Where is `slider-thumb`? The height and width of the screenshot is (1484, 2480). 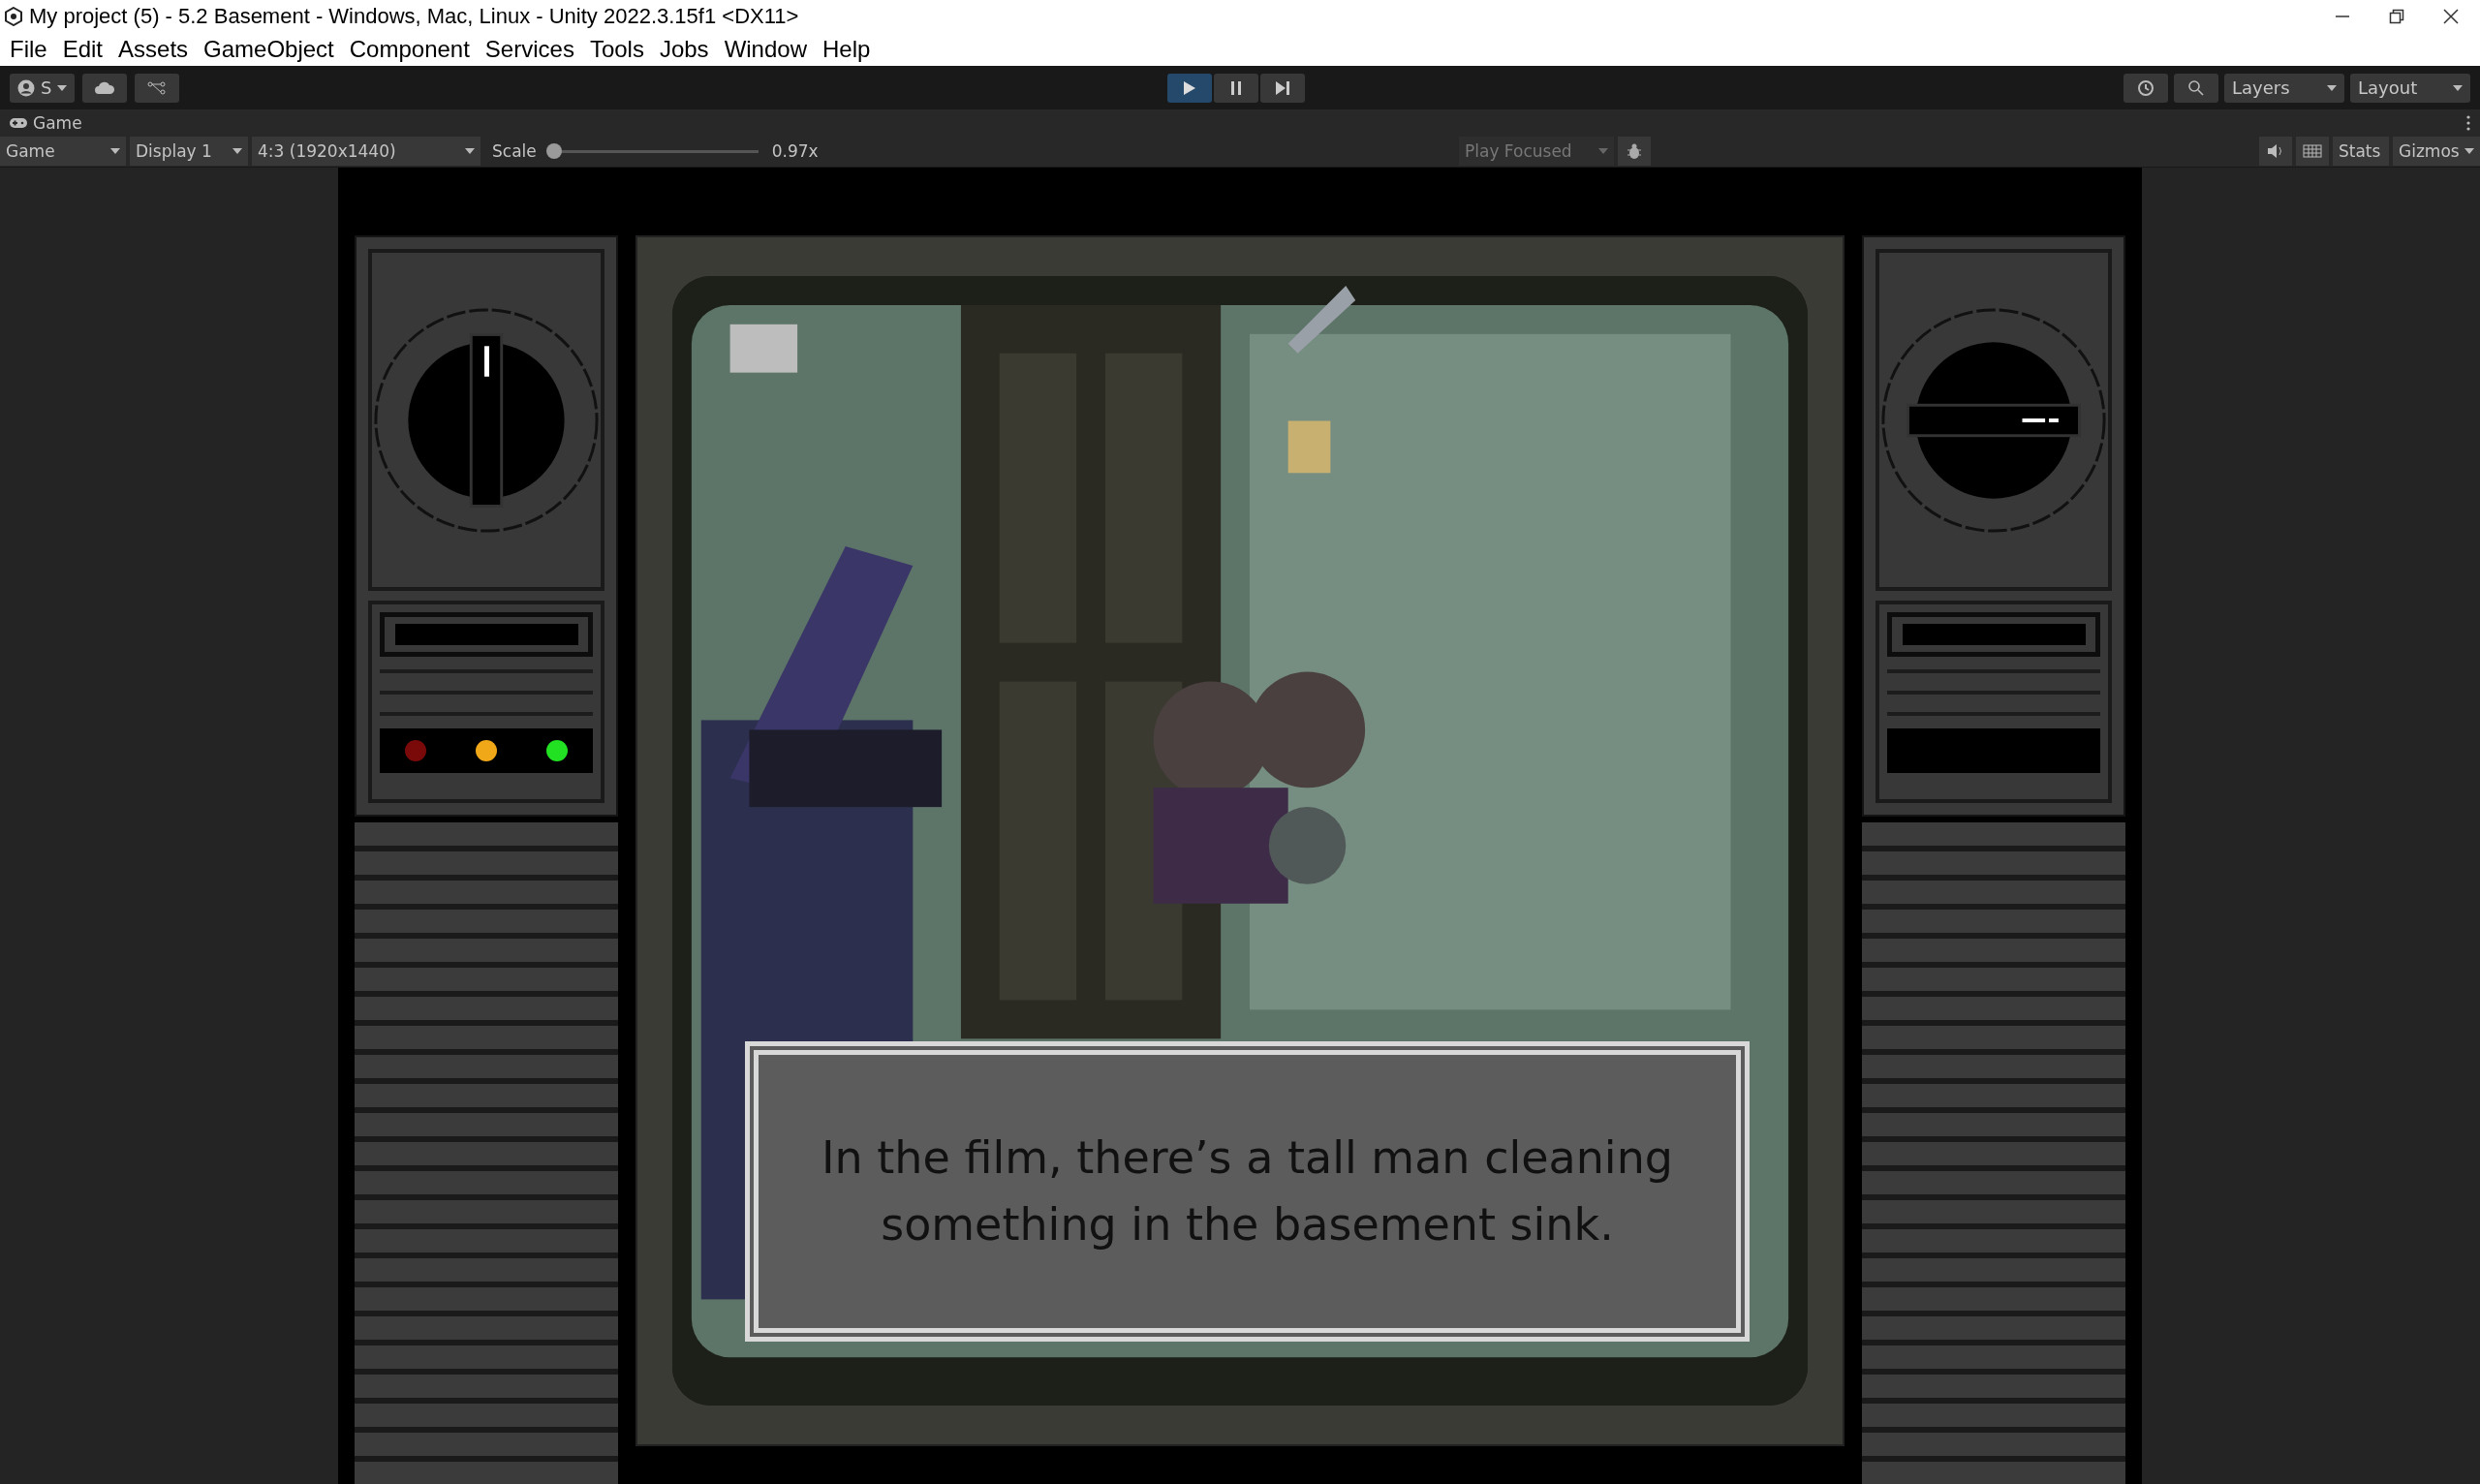
slider-thumb is located at coordinates (554, 151).